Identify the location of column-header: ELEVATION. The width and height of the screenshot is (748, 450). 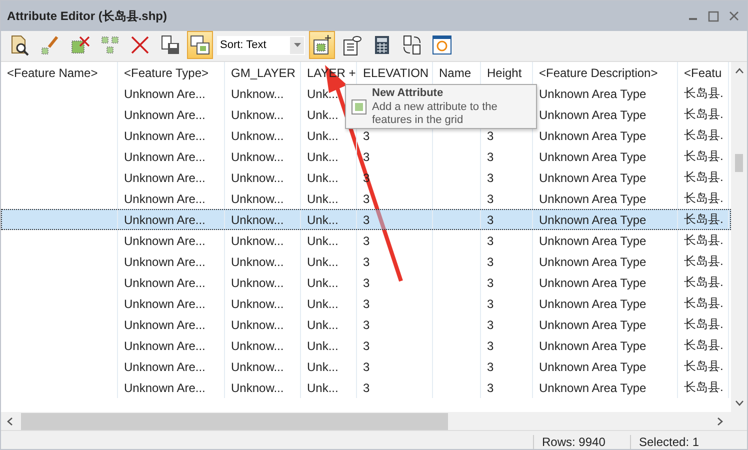
(396, 73).